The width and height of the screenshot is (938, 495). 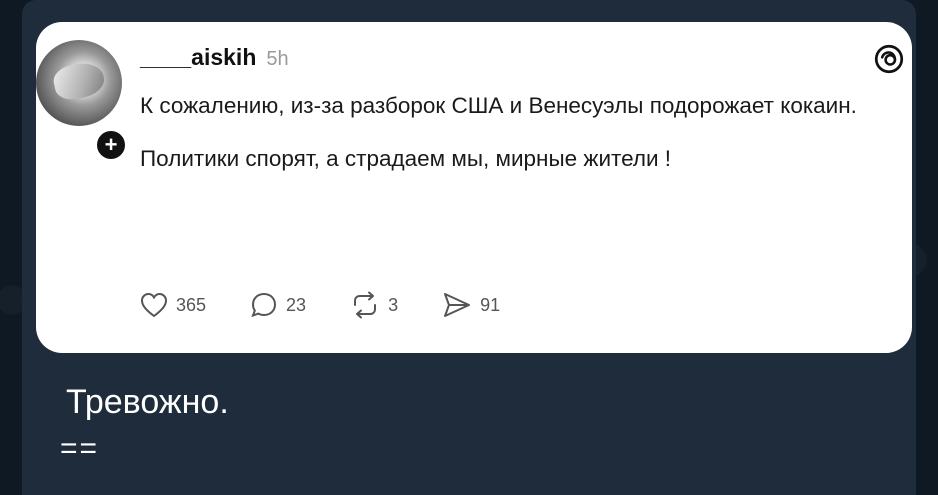 I want to click on username: ____aiskih, so click(x=198, y=57).